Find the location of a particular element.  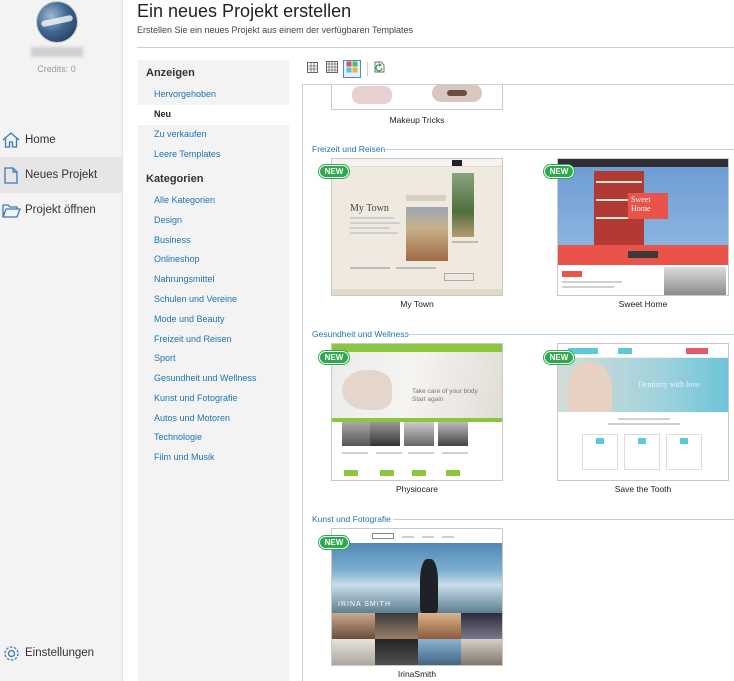

category-item: Gesundheit und Wellness is located at coordinates (205, 378).